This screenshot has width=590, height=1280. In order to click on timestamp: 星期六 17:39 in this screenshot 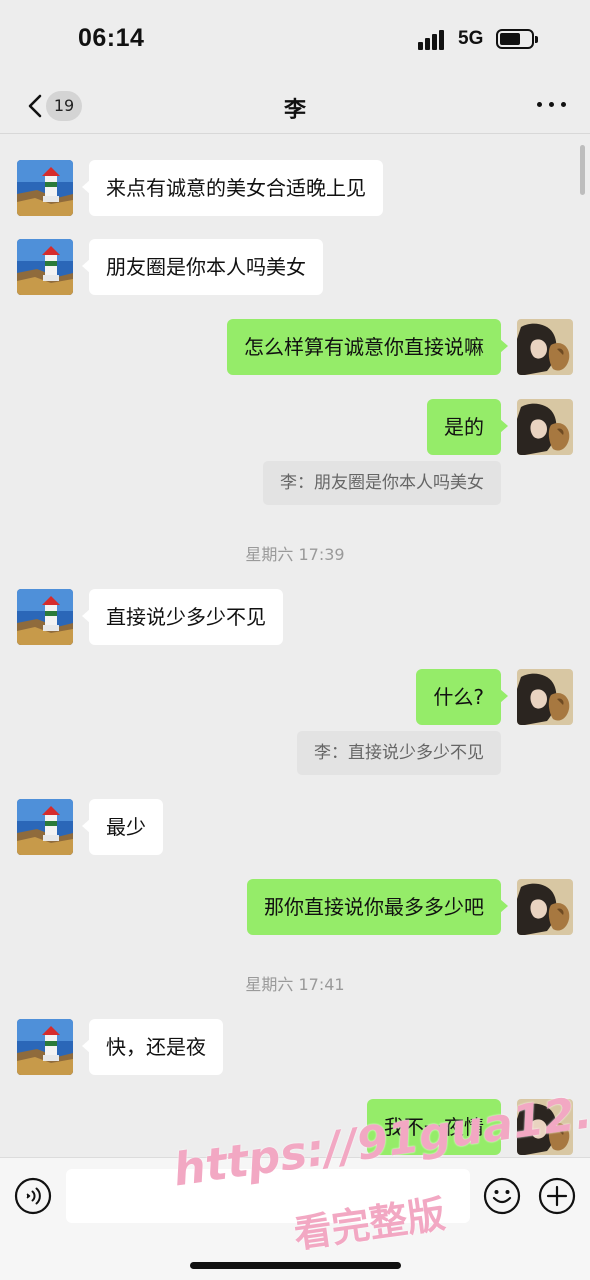, I will do `click(295, 554)`.